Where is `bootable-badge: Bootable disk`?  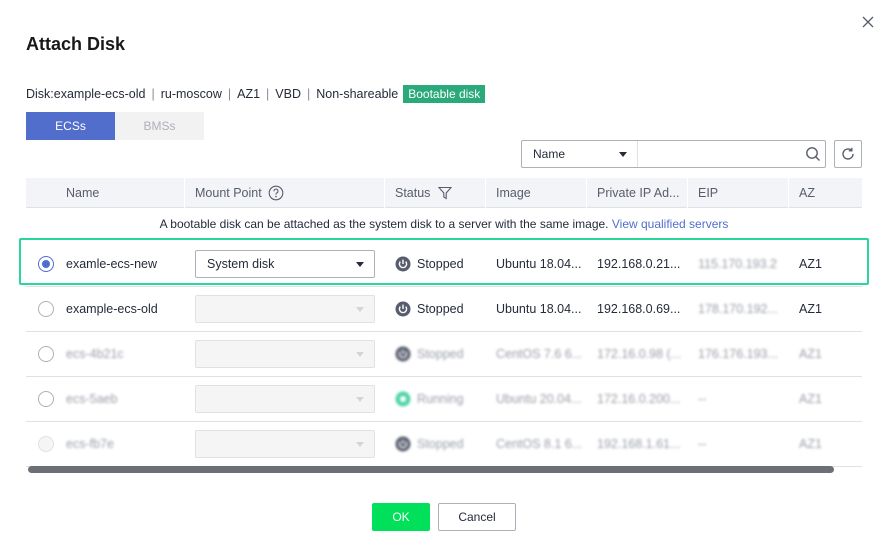
bootable-badge: Bootable disk is located at coordinates (444, 94).